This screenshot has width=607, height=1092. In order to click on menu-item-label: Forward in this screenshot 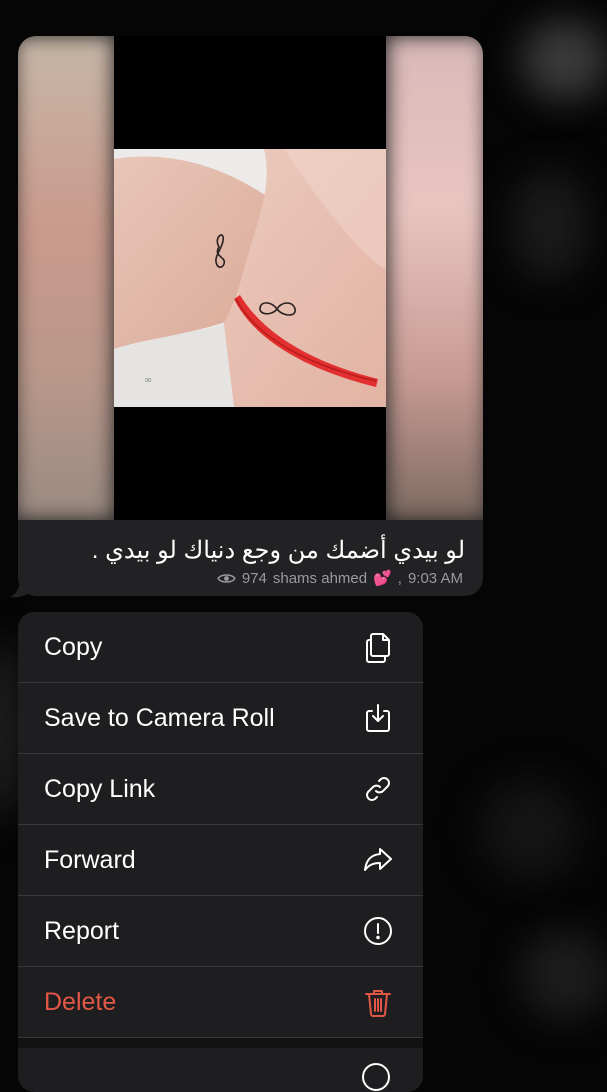, I will do `click(90, 859)`.